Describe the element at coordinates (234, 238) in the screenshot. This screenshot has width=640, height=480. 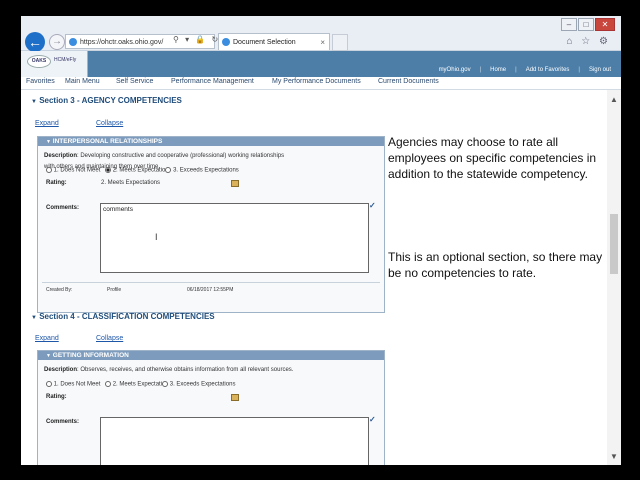
I see `comments-textarea: comments` at that location.